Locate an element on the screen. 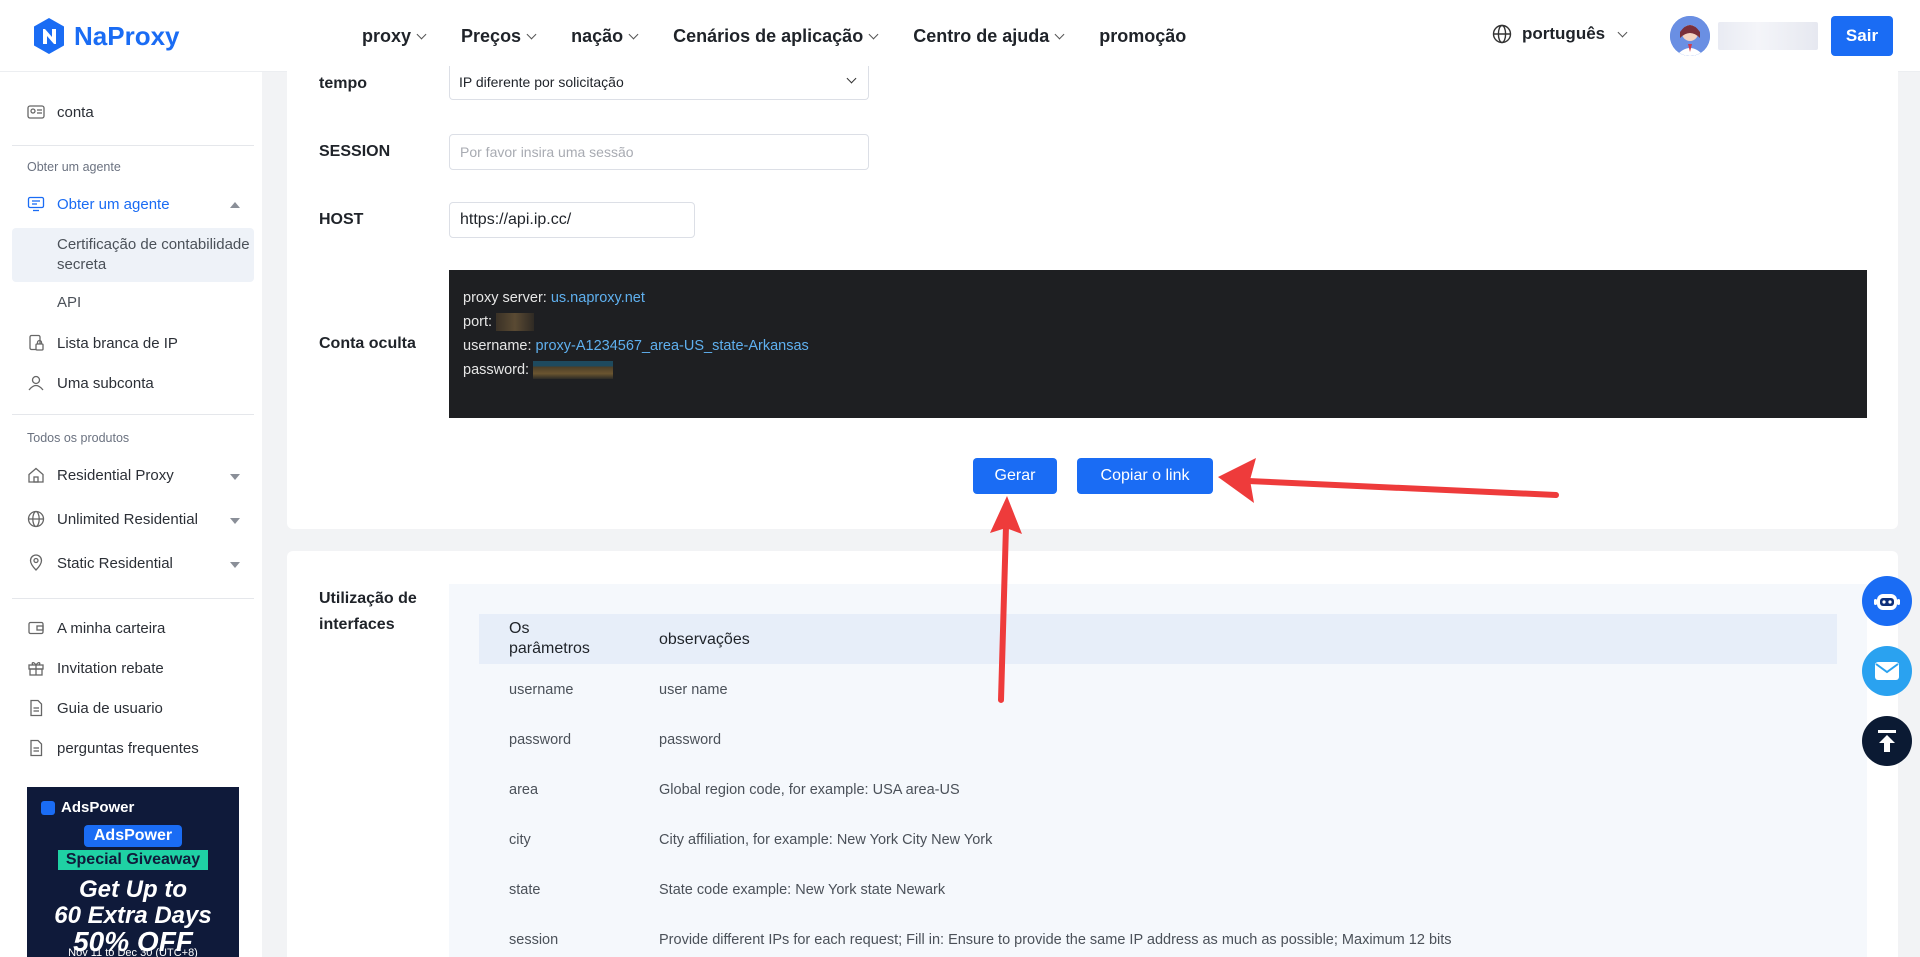  sidebar-item-label: API is located at coordinates (69, 302).